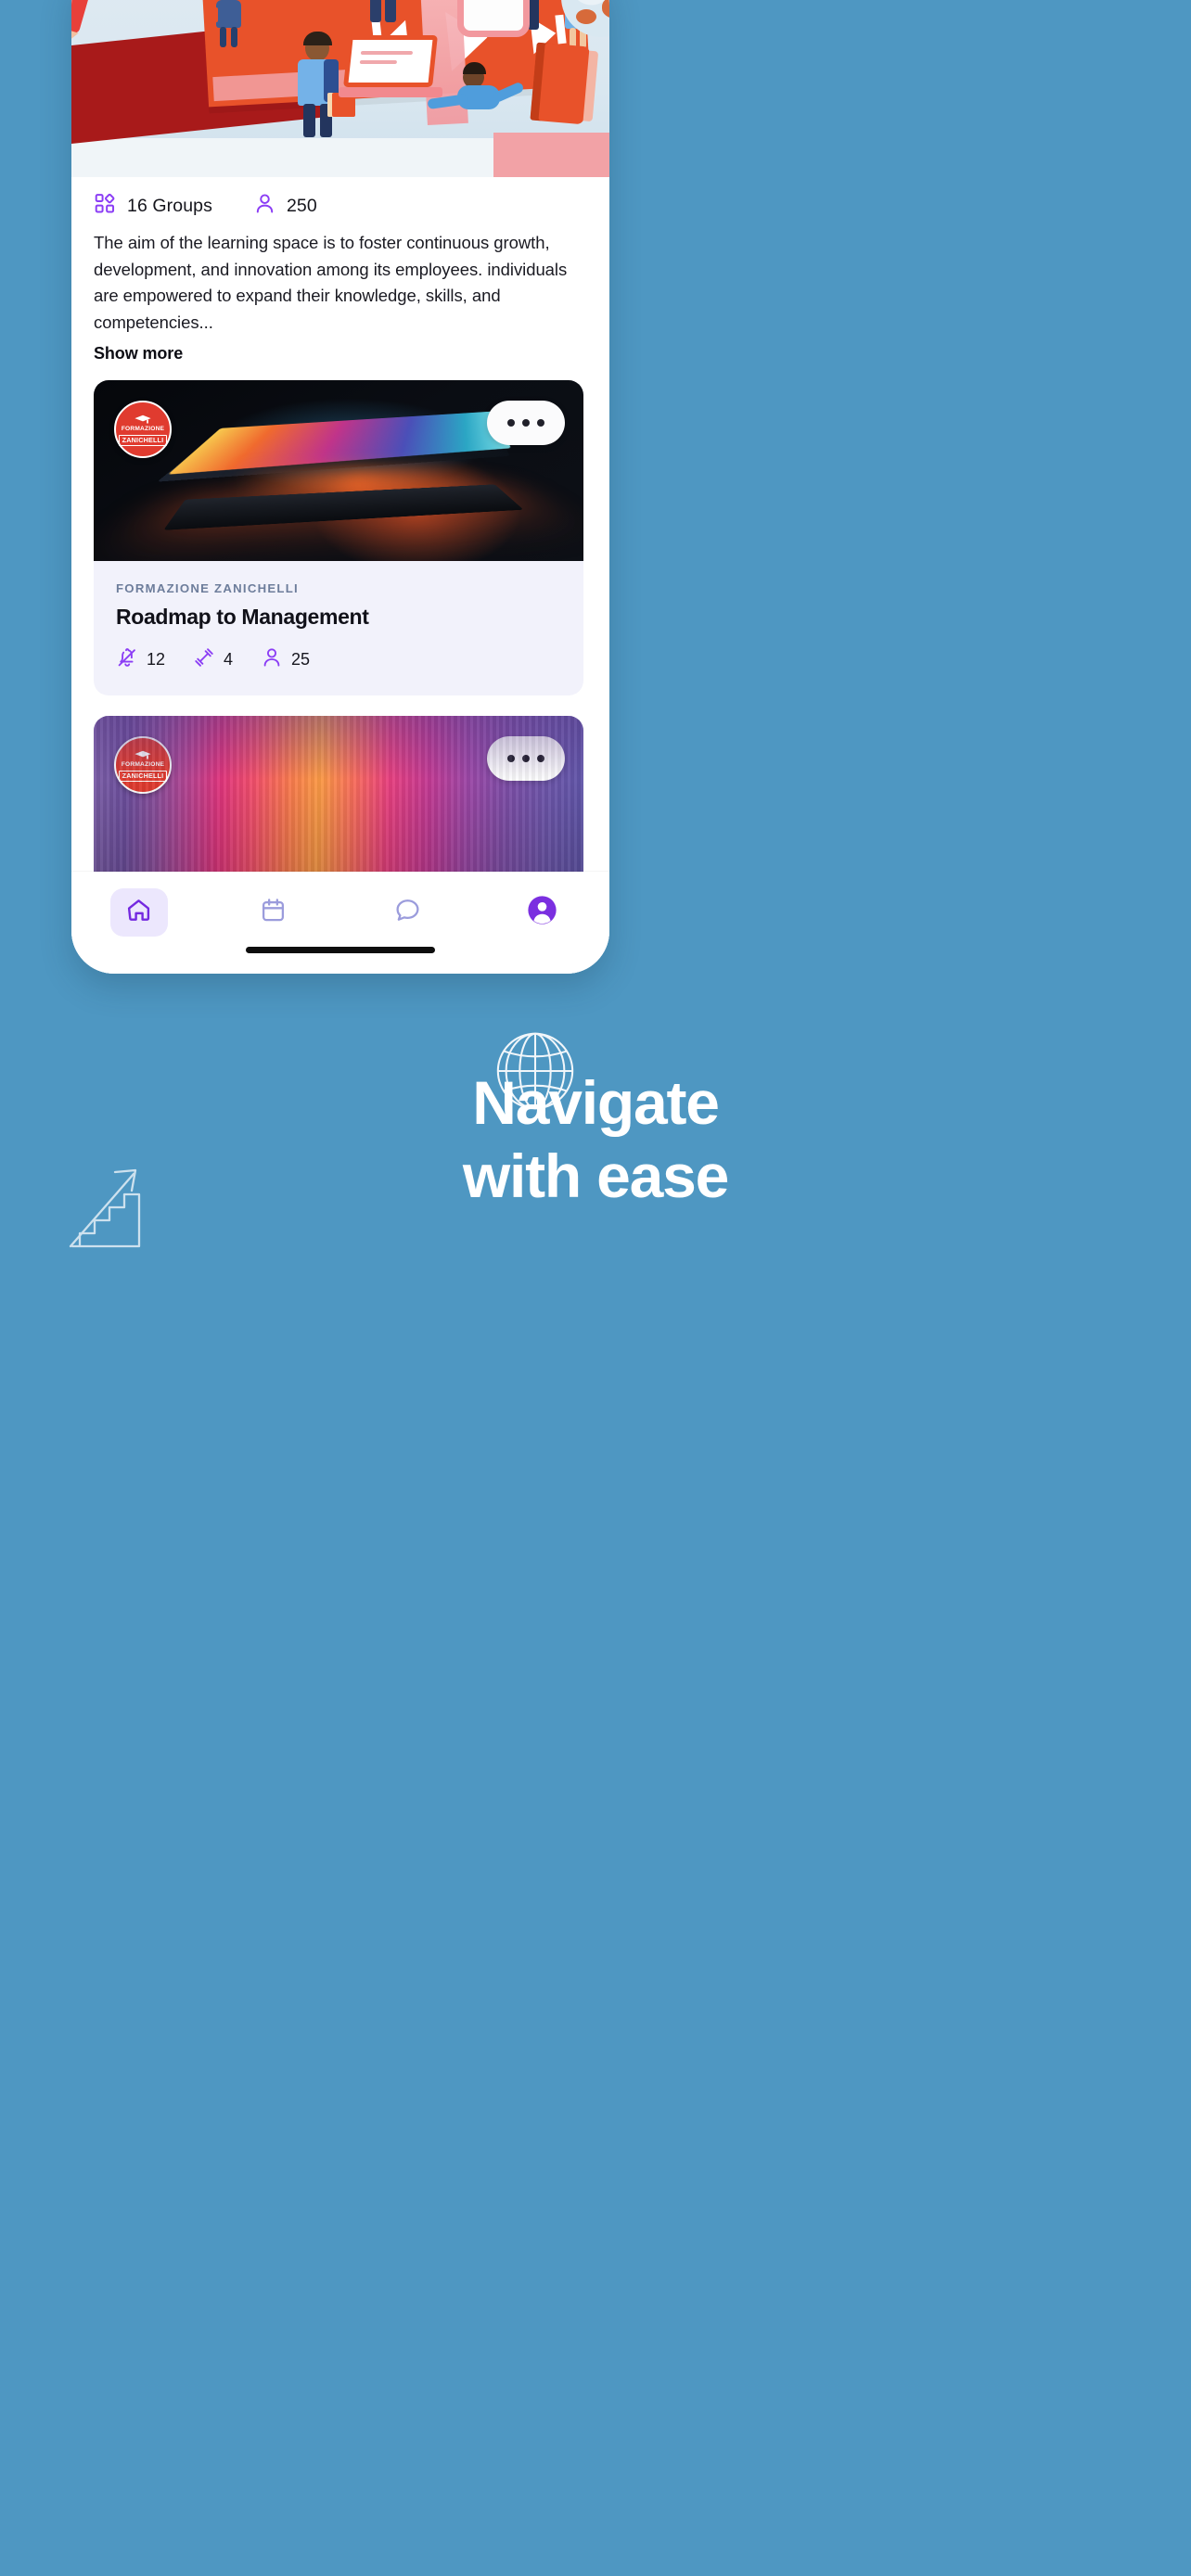  I want to click on home-indicator, so click(340, 950).